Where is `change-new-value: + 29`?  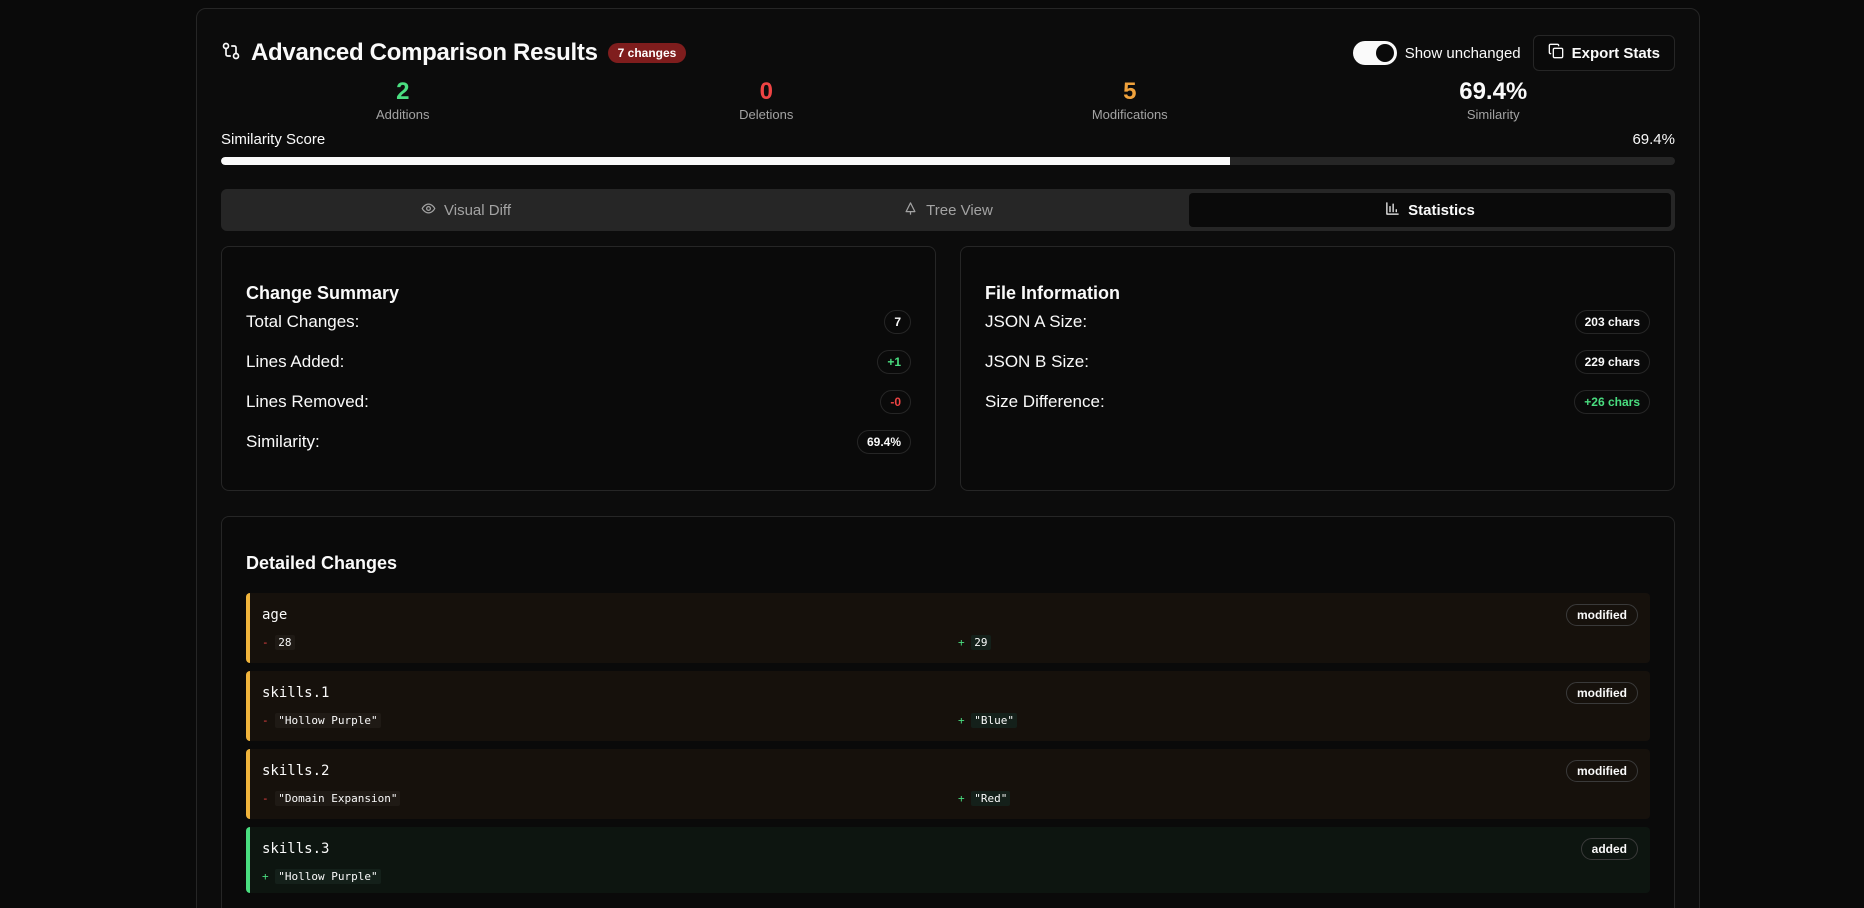
change-new-value: + 29 is located at coordinates (974, 642).